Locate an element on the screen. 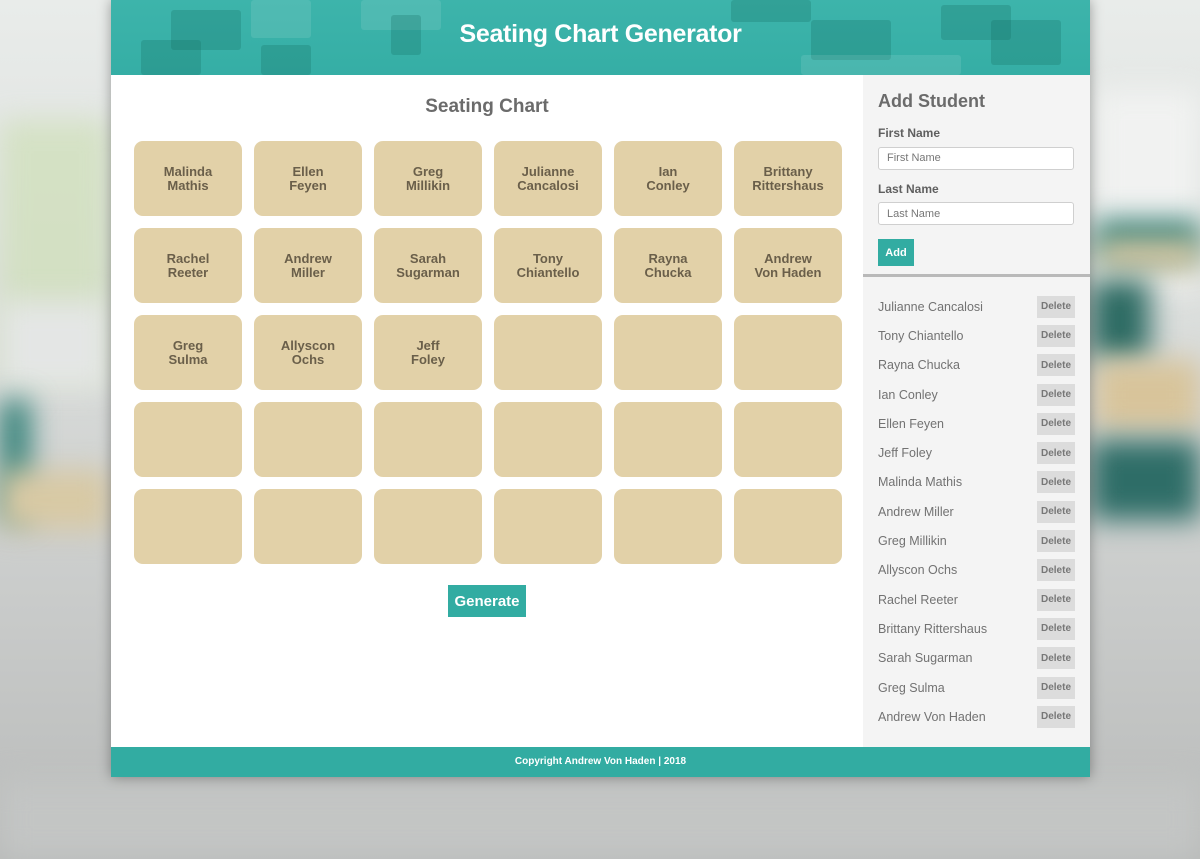 The image size is (1200, 859). add-student-heading: Add Student is located at coordinates (931, 101).